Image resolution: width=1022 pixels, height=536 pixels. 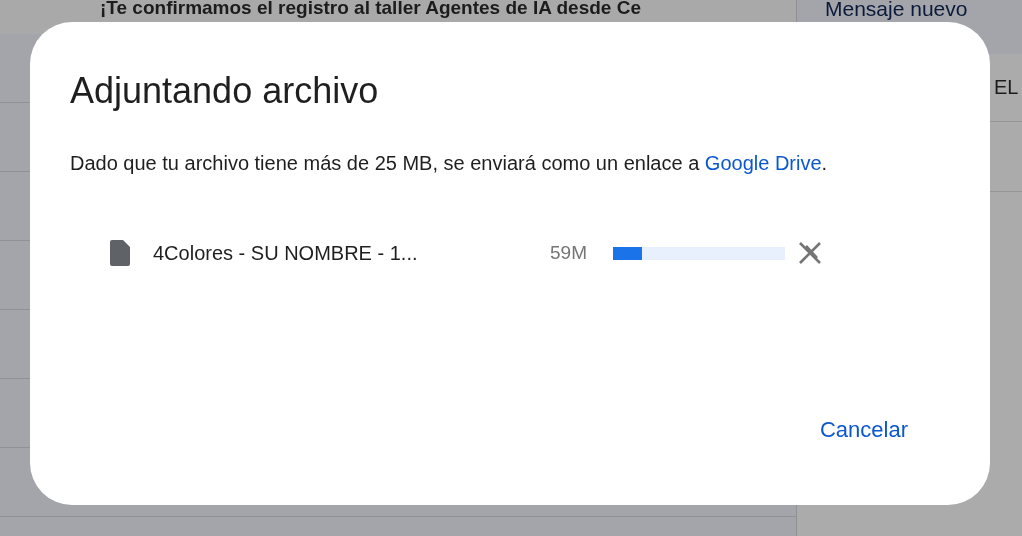 I want to click on cancel-button: Cancelar, so click(x=863, y=430).